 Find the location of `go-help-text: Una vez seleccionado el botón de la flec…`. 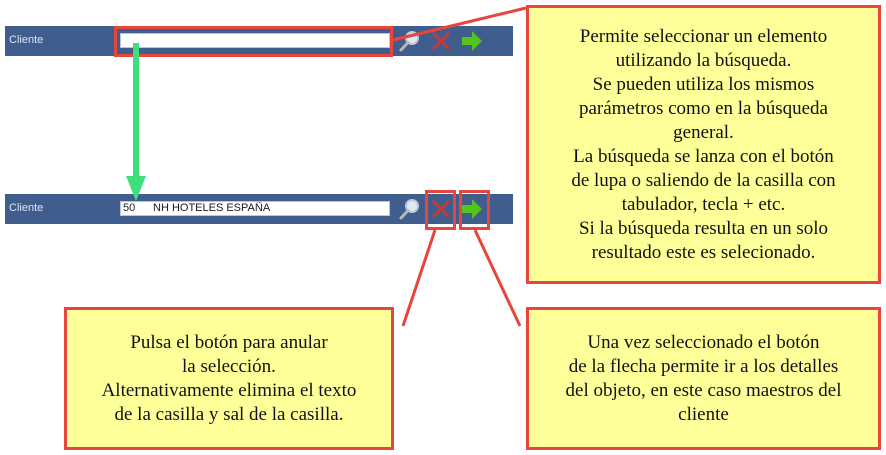

go-help-text: Una vez seleccionado el botón de la flec… is located at coordinates (703, 378).